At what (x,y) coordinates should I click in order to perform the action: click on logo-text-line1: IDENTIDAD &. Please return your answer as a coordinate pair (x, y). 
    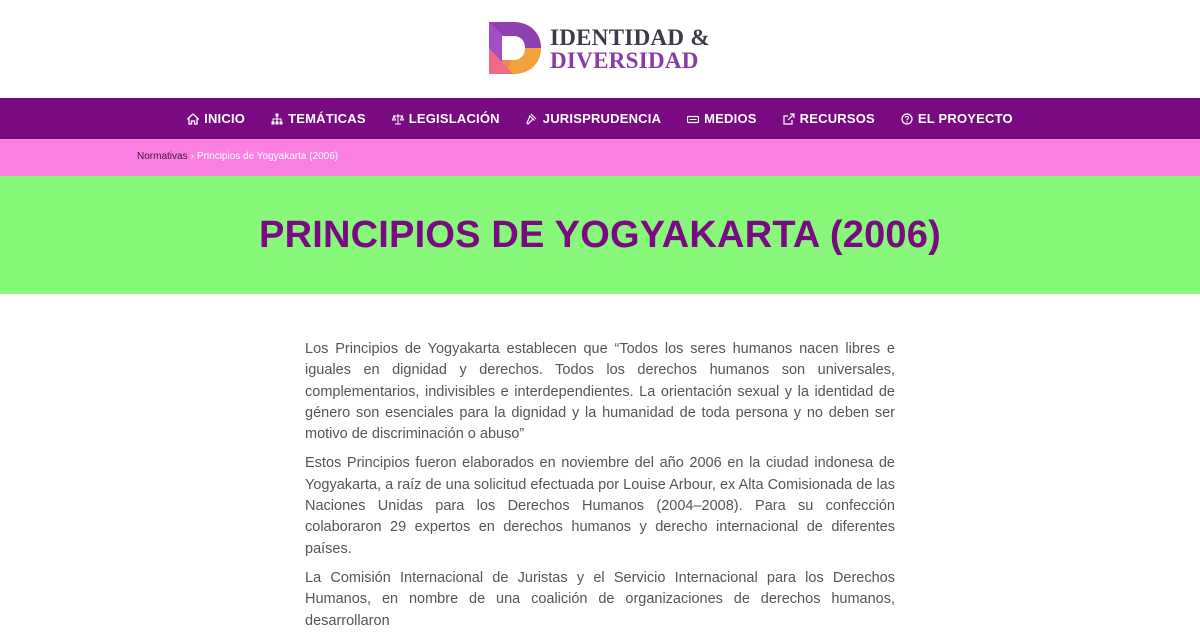
    Looking at the image, I should click on (630, 37).